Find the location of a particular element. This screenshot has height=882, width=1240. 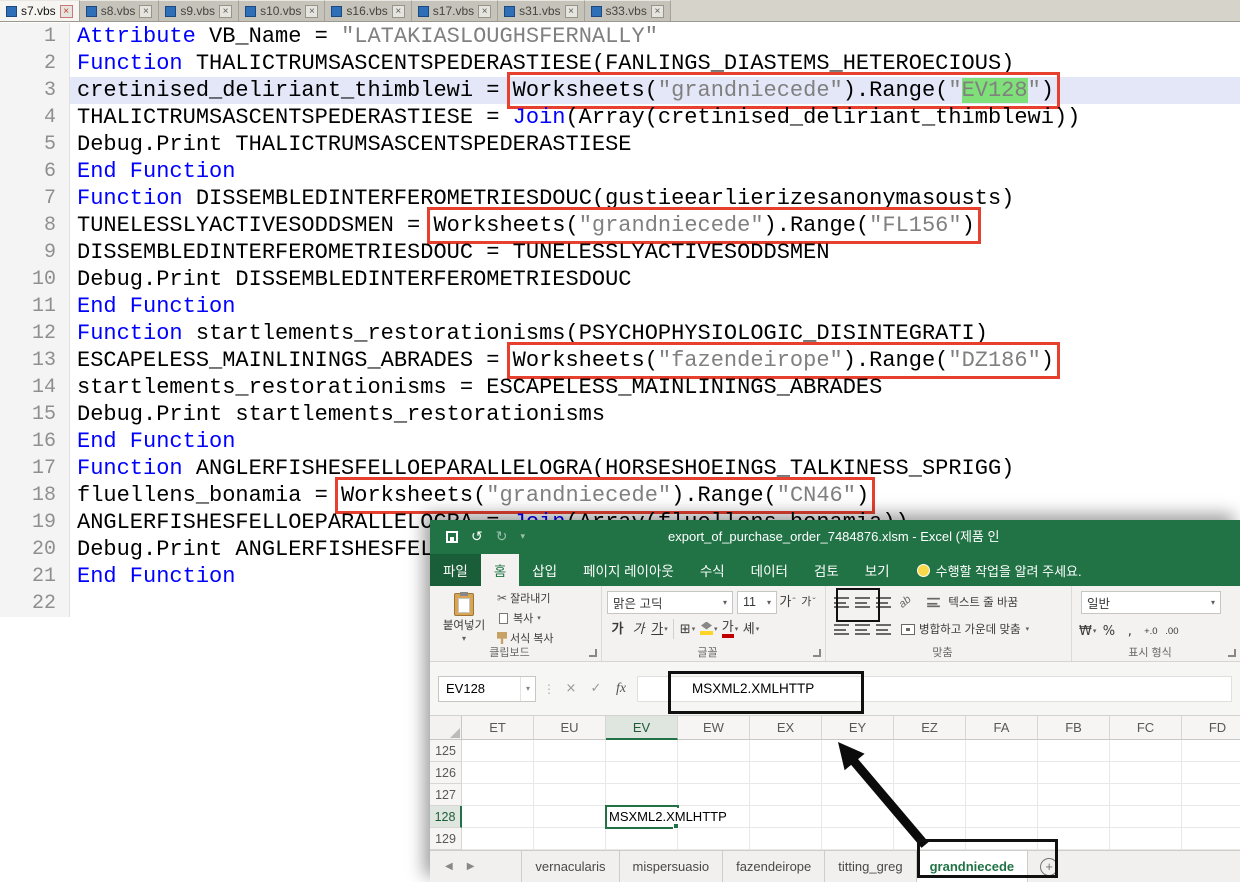

sheet-tab-mispersuasio: mispersuasio is located at coordinates (672, 866).